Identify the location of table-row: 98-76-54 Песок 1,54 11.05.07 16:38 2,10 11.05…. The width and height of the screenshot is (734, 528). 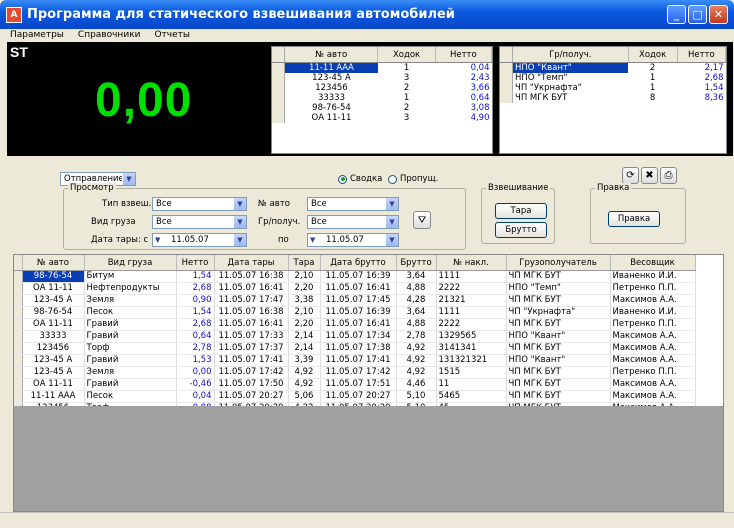
(355, 312).